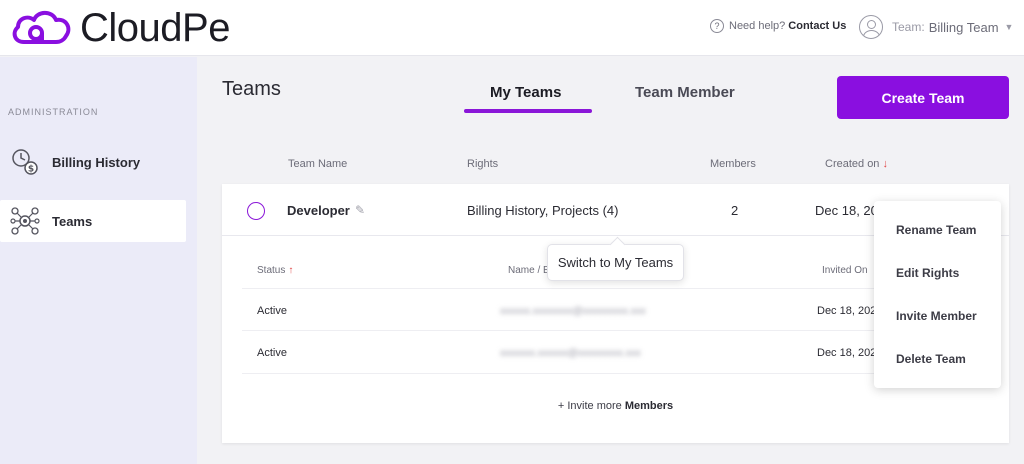 The image size is (1024, 464). I want to click on team-selector: Team: Billing Team ▼, so click(936, 27).